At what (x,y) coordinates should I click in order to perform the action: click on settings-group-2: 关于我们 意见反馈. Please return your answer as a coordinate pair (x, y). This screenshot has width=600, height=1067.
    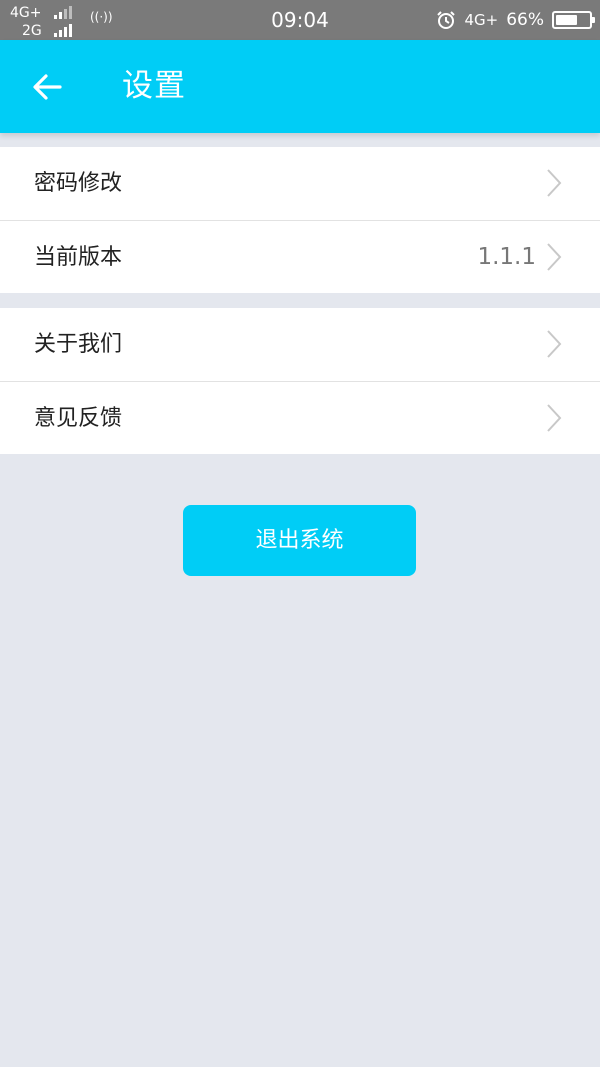
    Looking at the image, I should click on (300, 381).